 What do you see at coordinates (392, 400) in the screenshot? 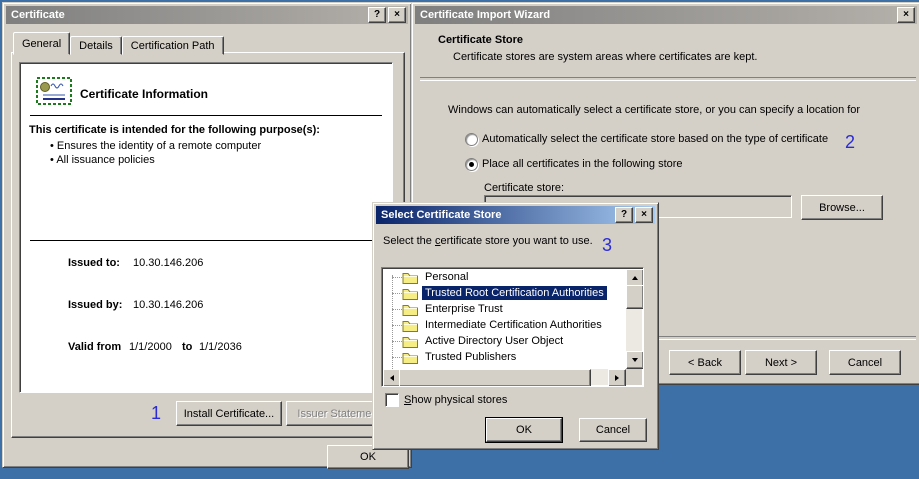
I see `show-physical-stores-checkbox` at bounding box center [392, 400].